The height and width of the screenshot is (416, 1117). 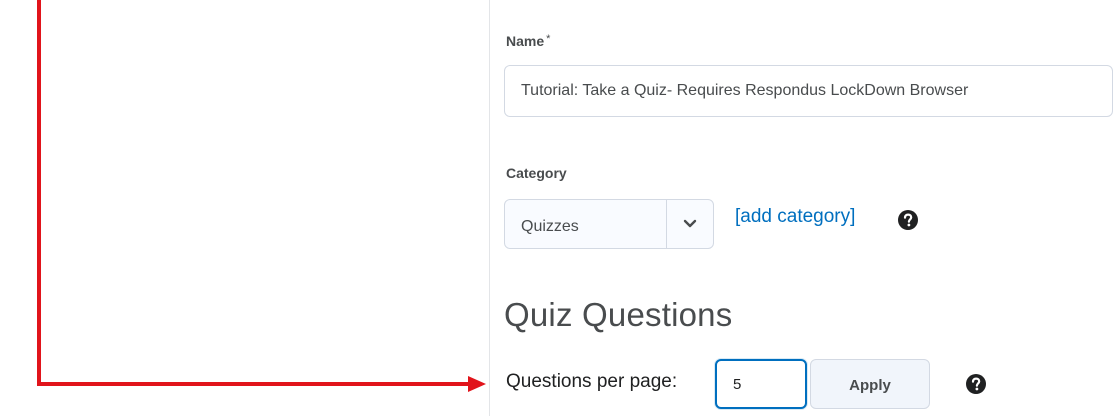 I want to click on required-marker: *, so click(x=548, y=39).